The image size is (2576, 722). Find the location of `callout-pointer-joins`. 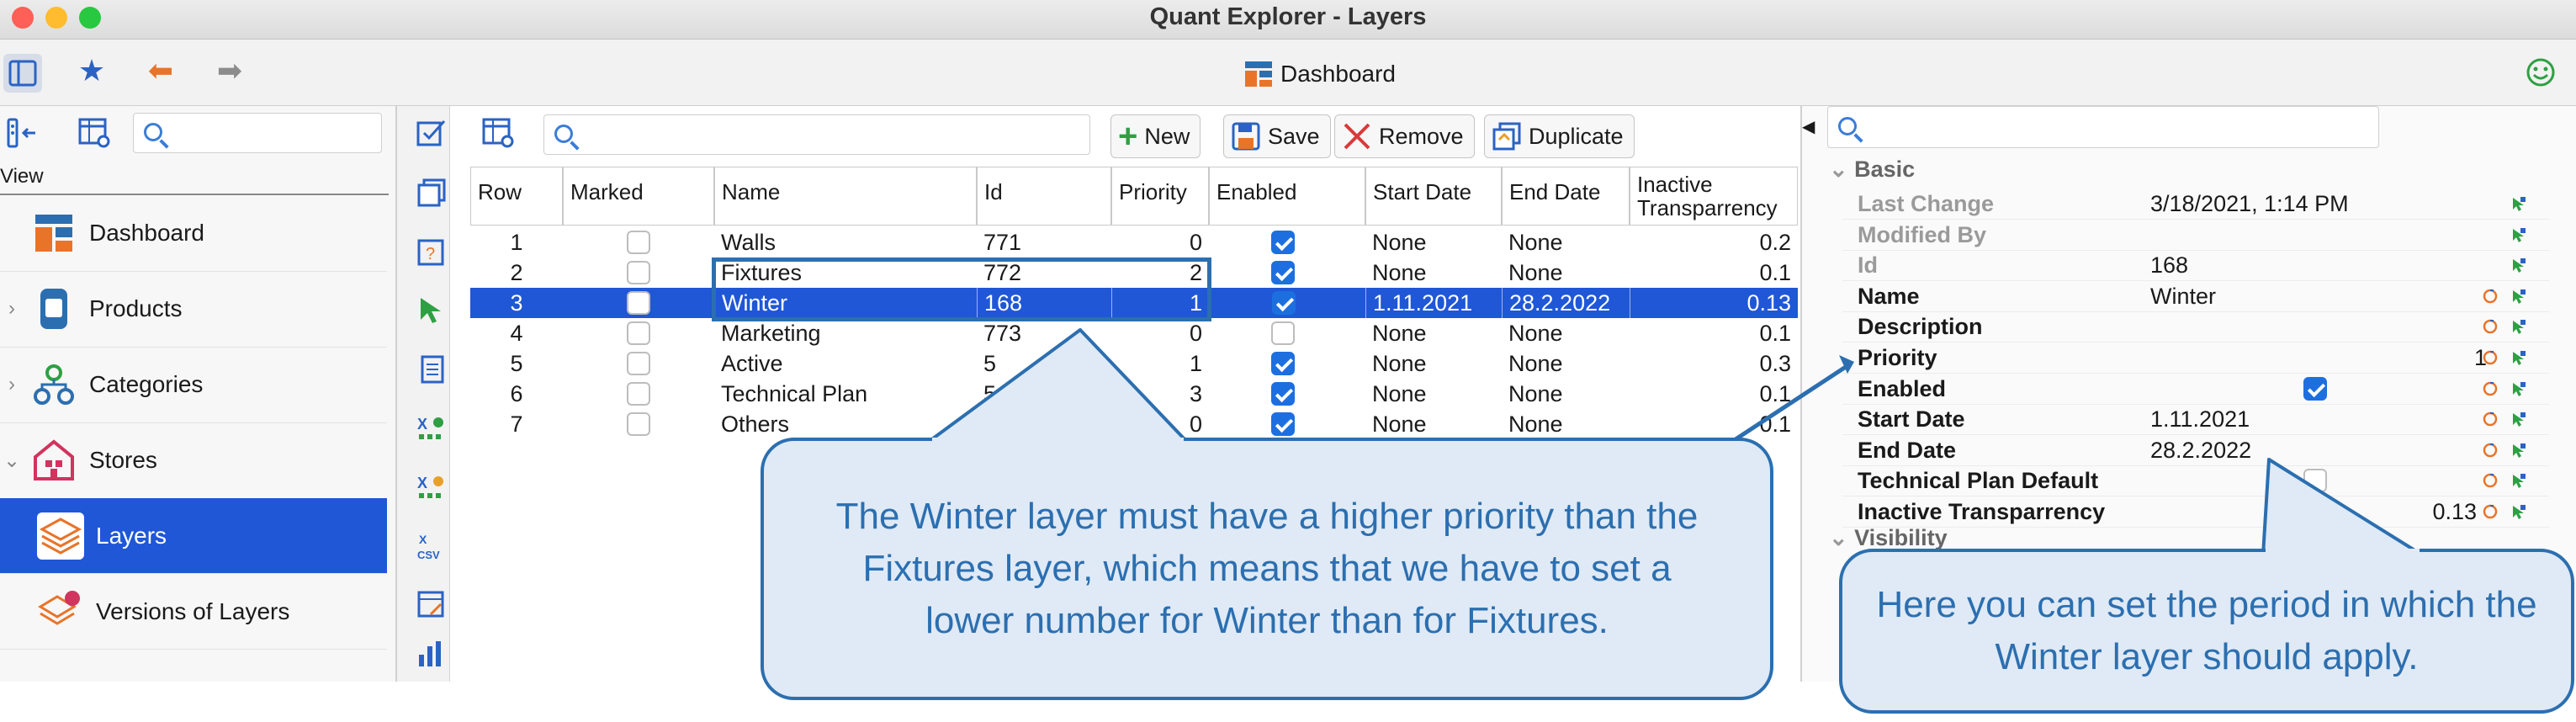

callout-pointer-joins is located at coordinates (1676, 496).